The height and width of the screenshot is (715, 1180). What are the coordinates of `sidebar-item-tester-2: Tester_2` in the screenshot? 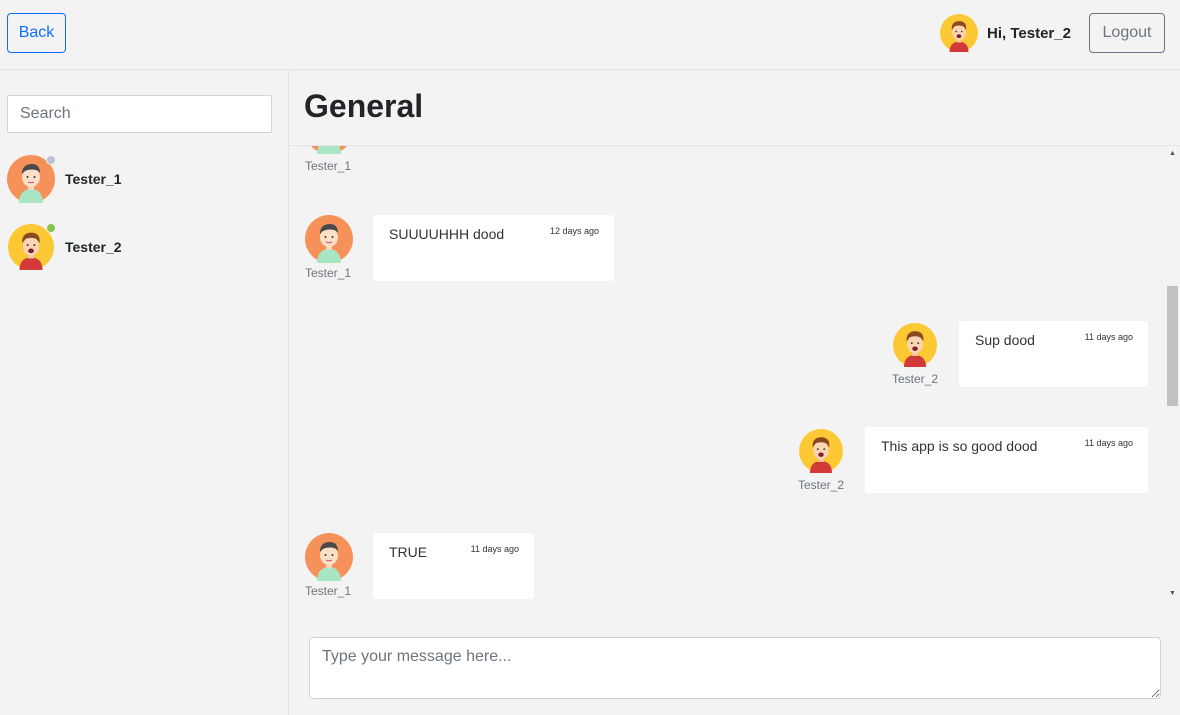 It's located at (142, 247).